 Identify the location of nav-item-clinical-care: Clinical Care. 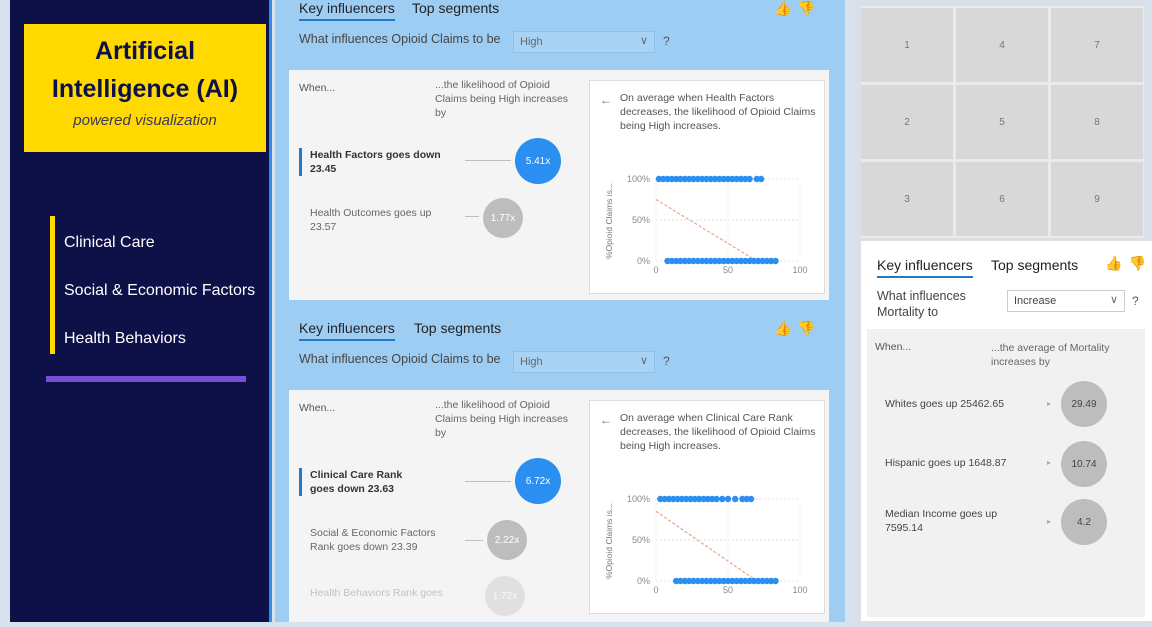
(159, 258).